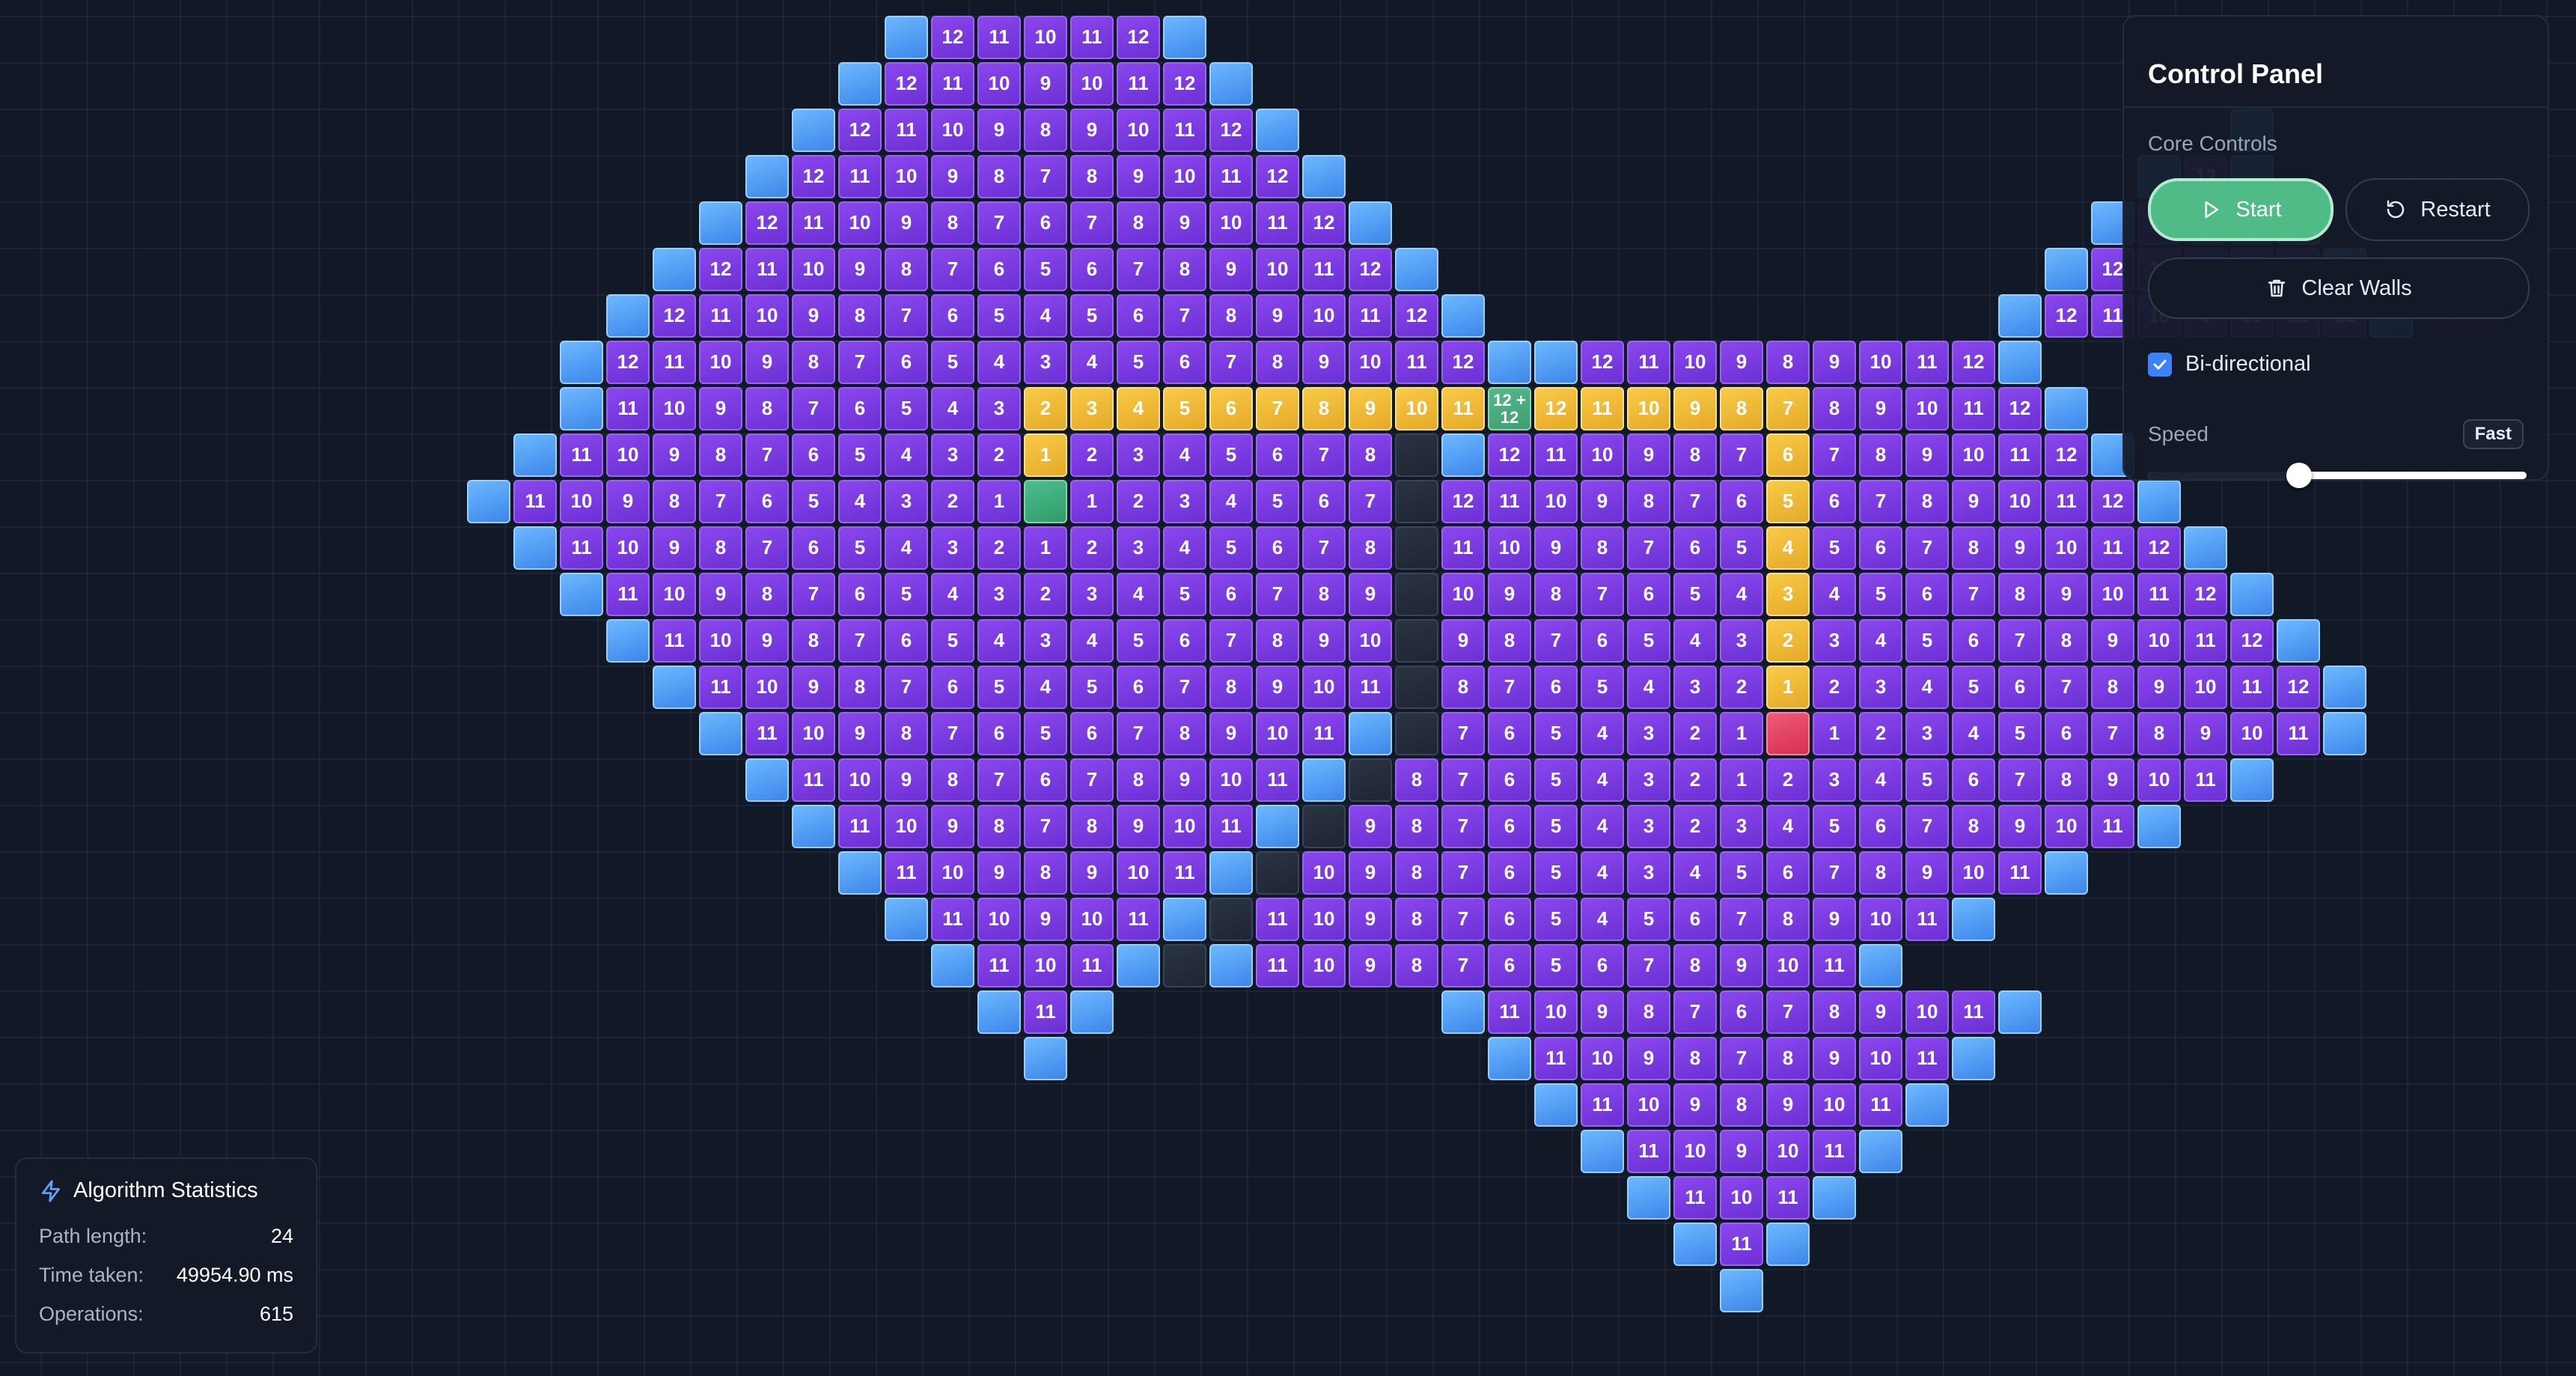 Image resolution: width=2576 pixels, height=1376 pixels. I want to click on wall-cell, so click(1184, 965).